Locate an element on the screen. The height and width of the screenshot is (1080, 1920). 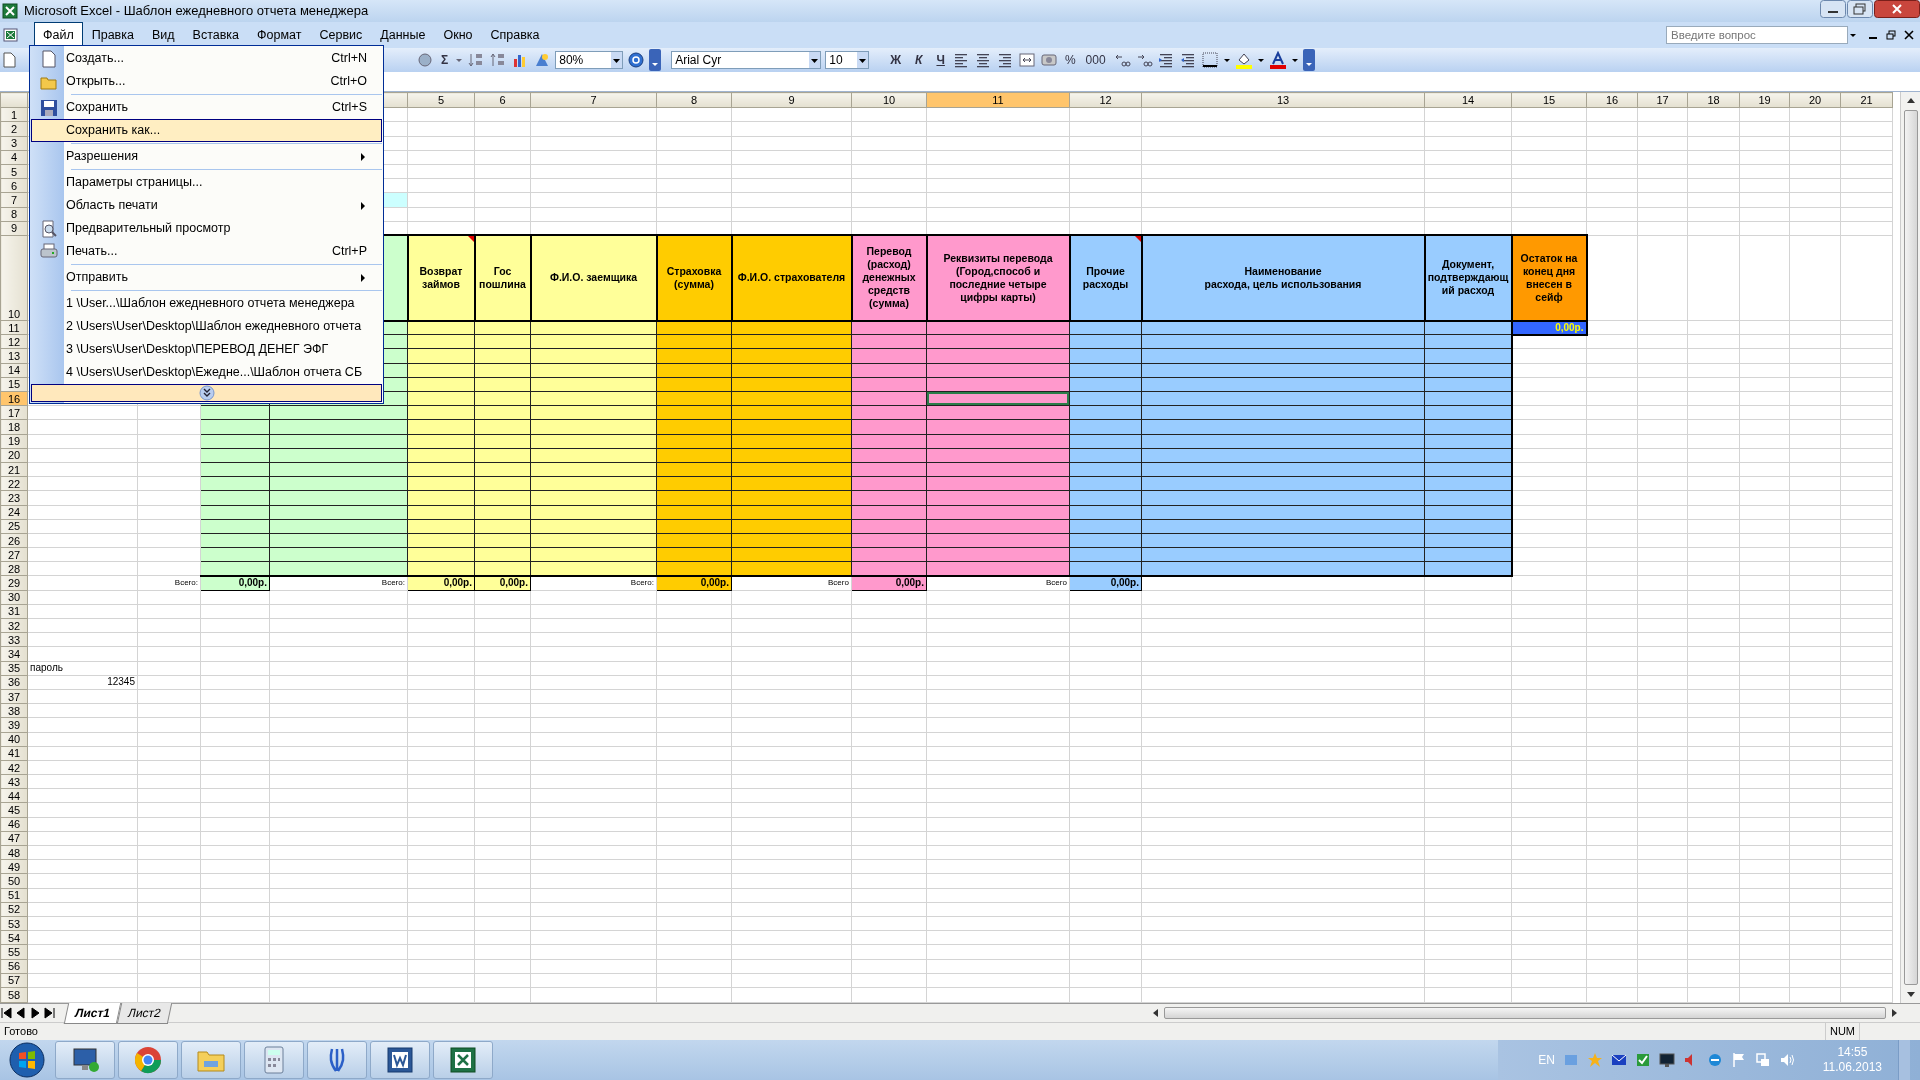
star-icon is located at coordinates (1594, 1060).